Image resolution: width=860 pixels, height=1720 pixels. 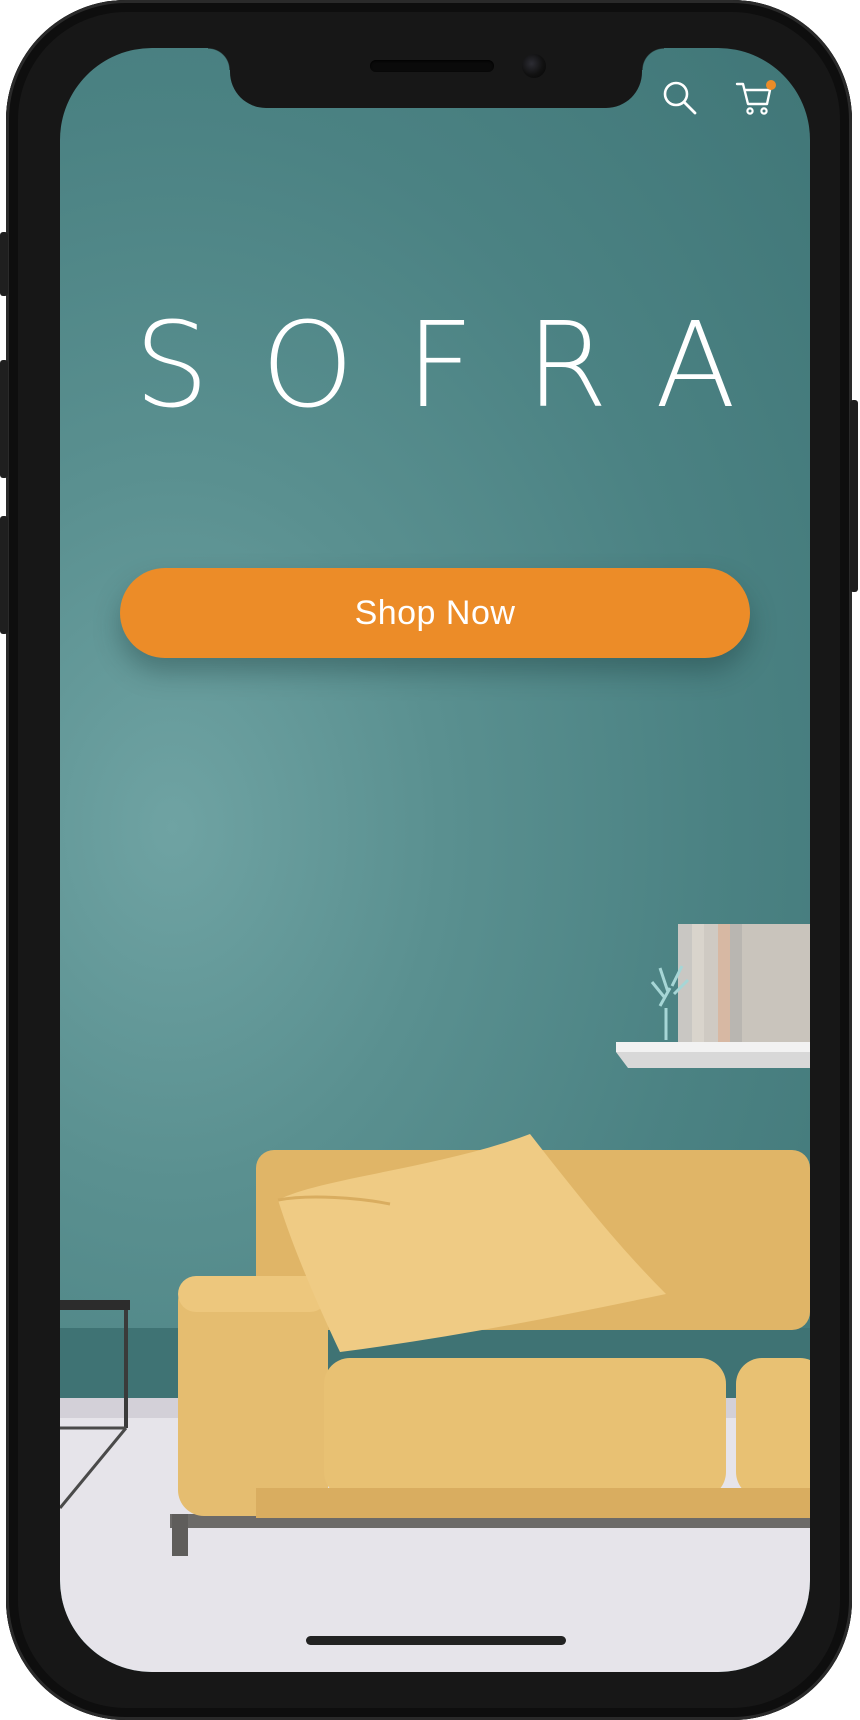 What do you see at coordinates (436, 1640) in the screenshot?
I see `home-indicator` at bounding box center [436, 1640].